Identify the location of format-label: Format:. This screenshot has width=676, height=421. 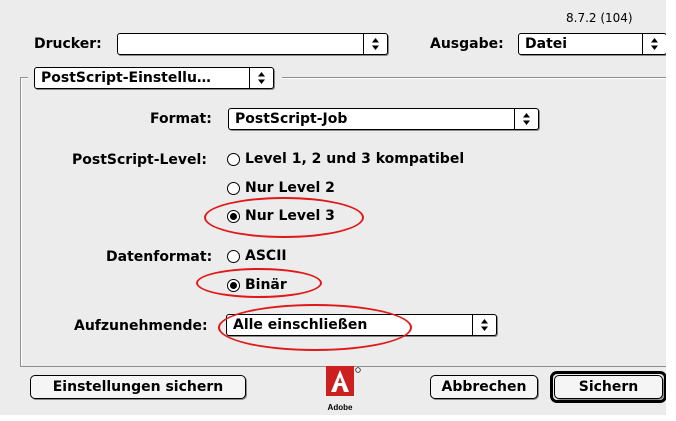
(181, 119).